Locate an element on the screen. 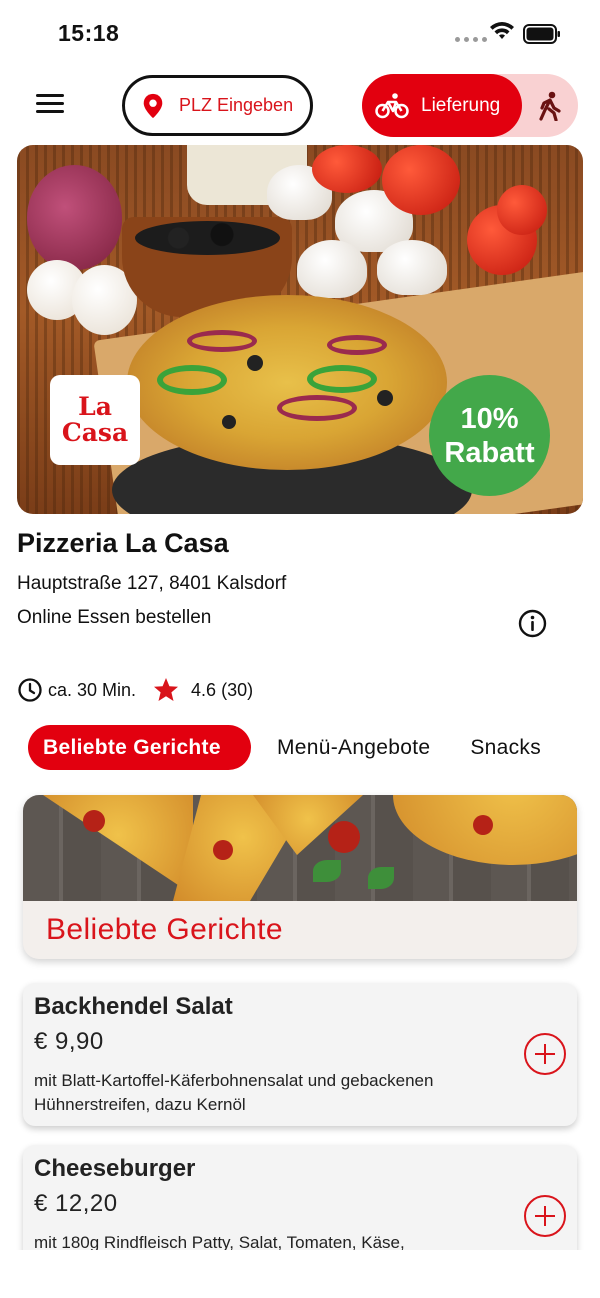 The image size is (600, 1298). restaurant-logo: La Casa is located at coordinates (95, 420).